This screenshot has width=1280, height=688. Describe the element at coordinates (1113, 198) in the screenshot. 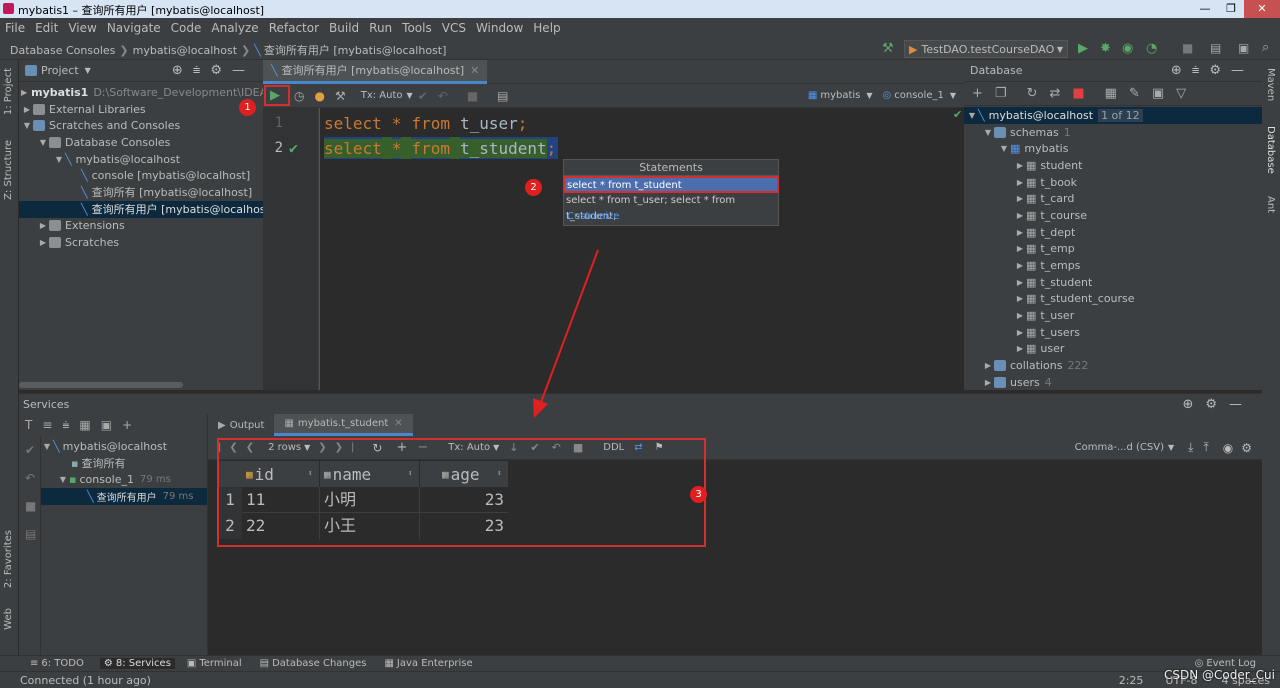

I see `db-table-node: ▶ ▦ t_card` at that location.